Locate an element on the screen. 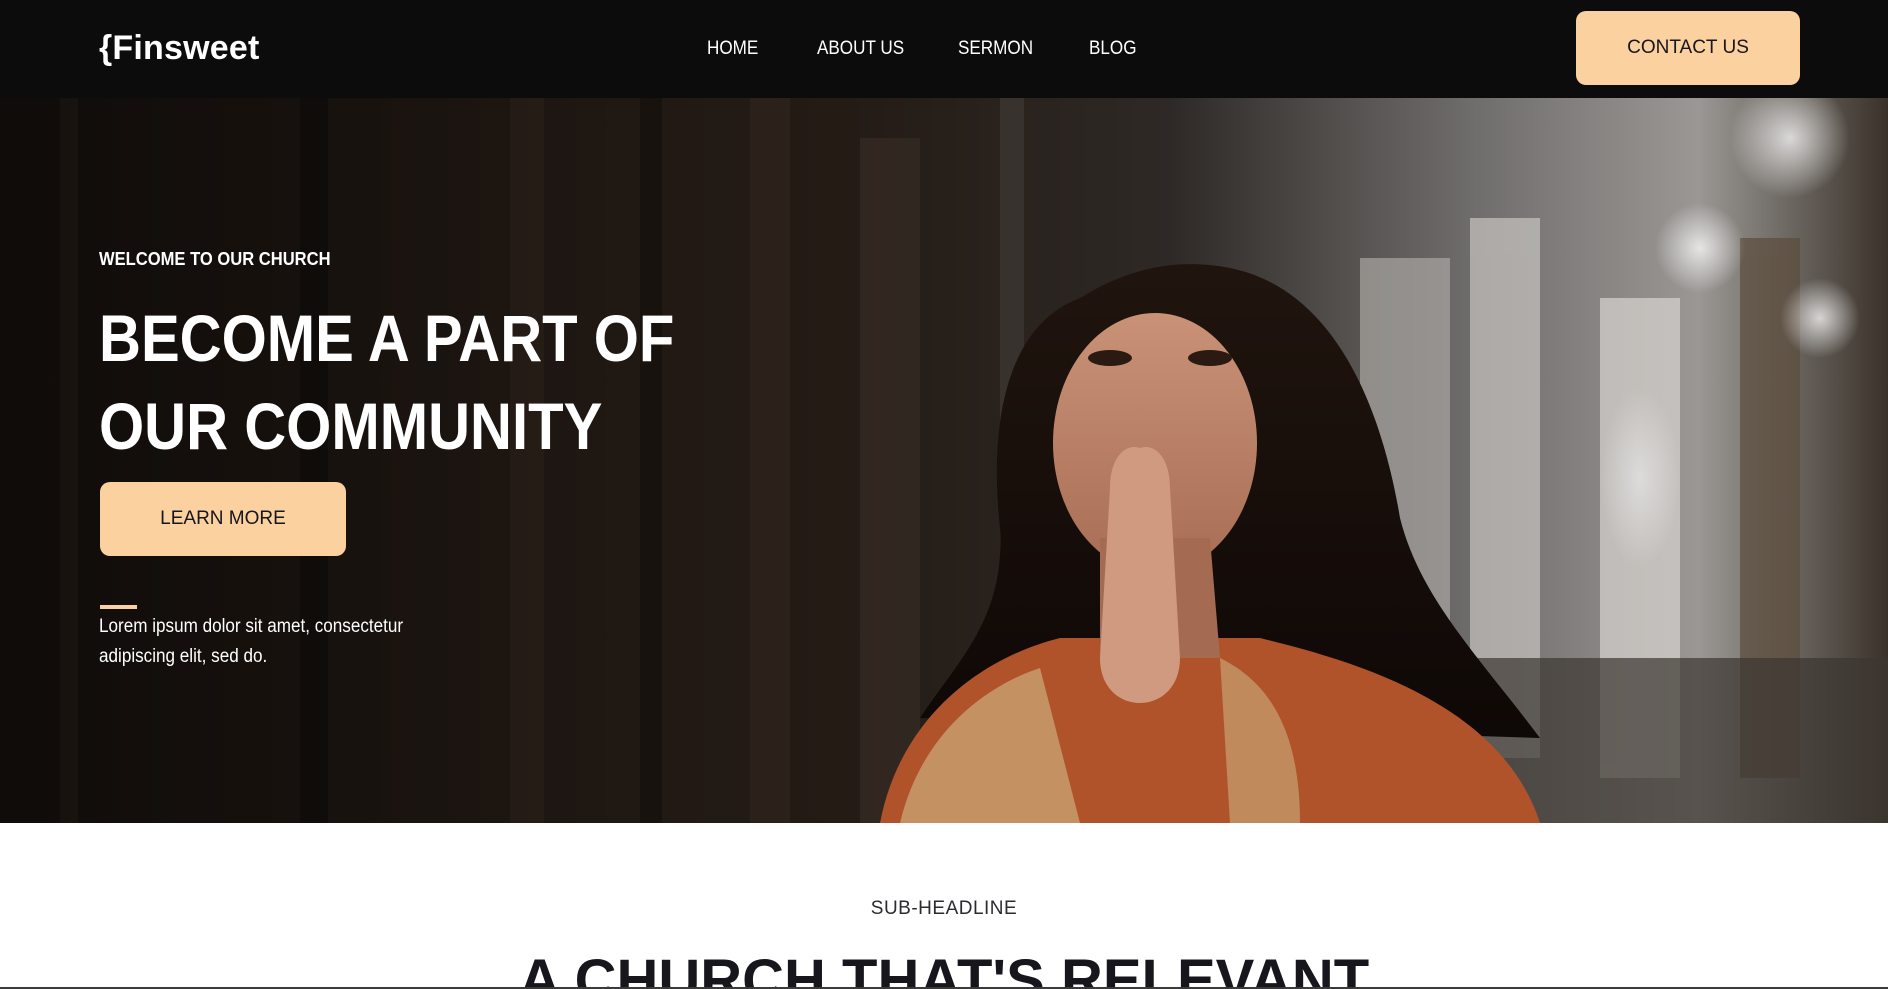 Image resolution: width=1888 pixels, height=989 pixels. nav-about-us-link: ABOUT US is located at coordinates (860, 49).